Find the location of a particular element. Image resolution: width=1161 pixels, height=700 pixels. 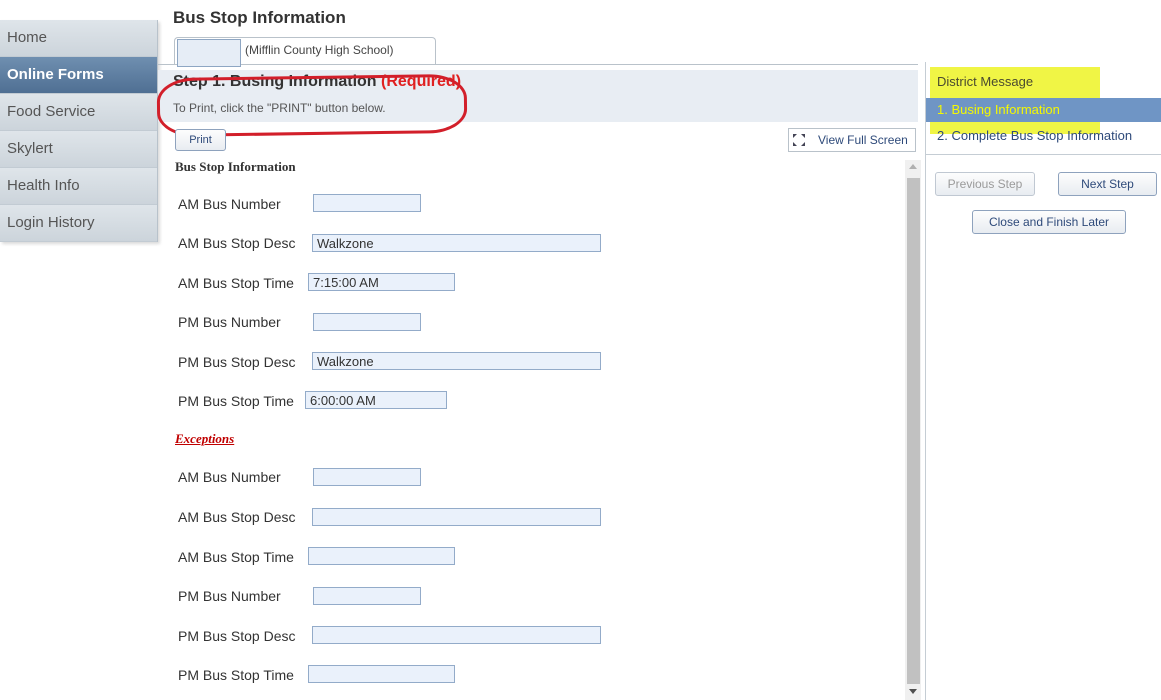

step-complete-bus-stop-information: 2. Complete Bus Stop Information is located at coordinates (1043, 136).